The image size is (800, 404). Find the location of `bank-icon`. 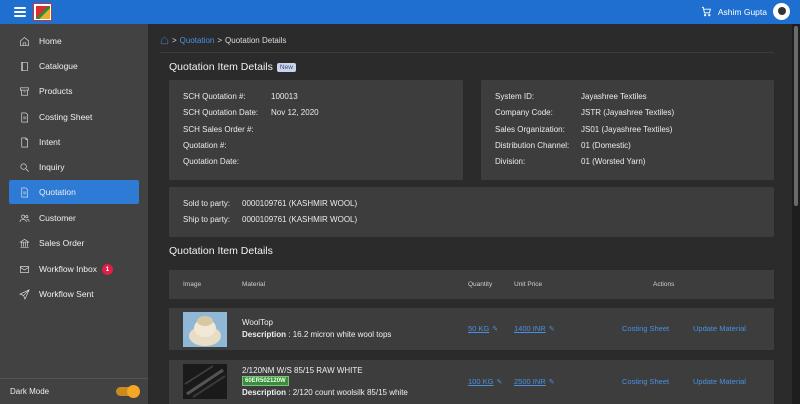

bank-icon is located at coordinates (24, 243).